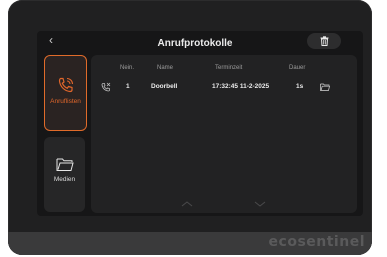 The image size is (387, 257). I want to click on delete-button, so click(324, 41).